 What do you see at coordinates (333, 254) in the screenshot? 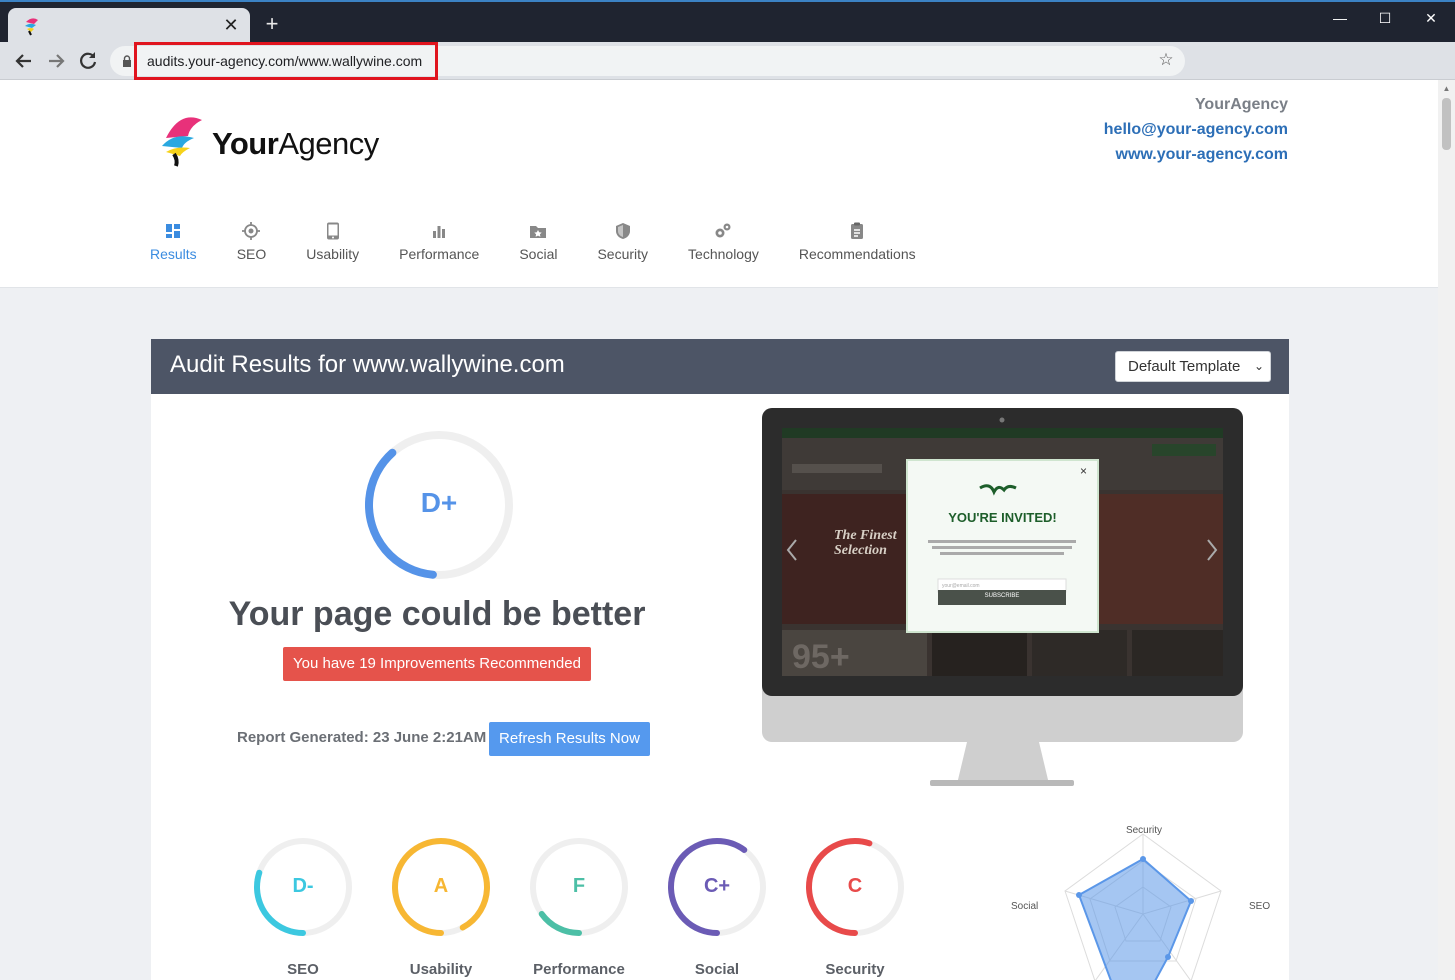
I see `tab-label: Usability` at bounding box center [333, 254].